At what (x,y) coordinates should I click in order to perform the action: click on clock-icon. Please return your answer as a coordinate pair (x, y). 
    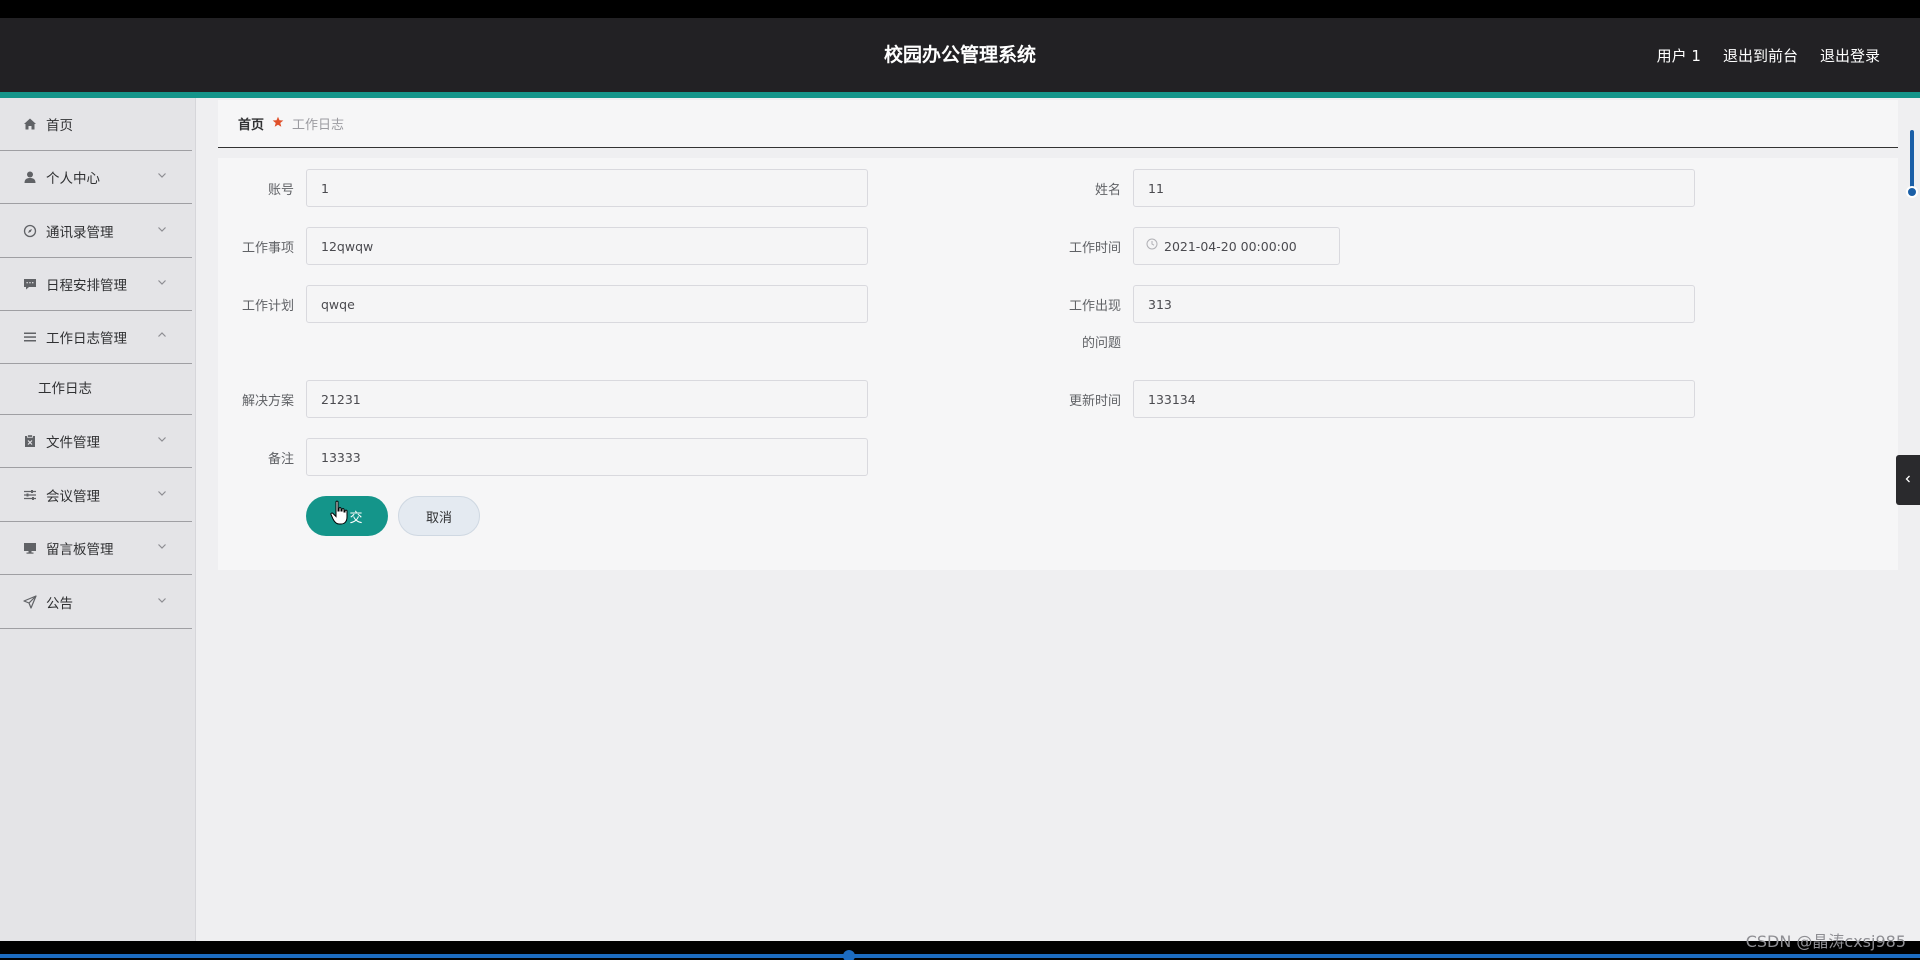
    Looking at the image, I should click on (1152, 246).